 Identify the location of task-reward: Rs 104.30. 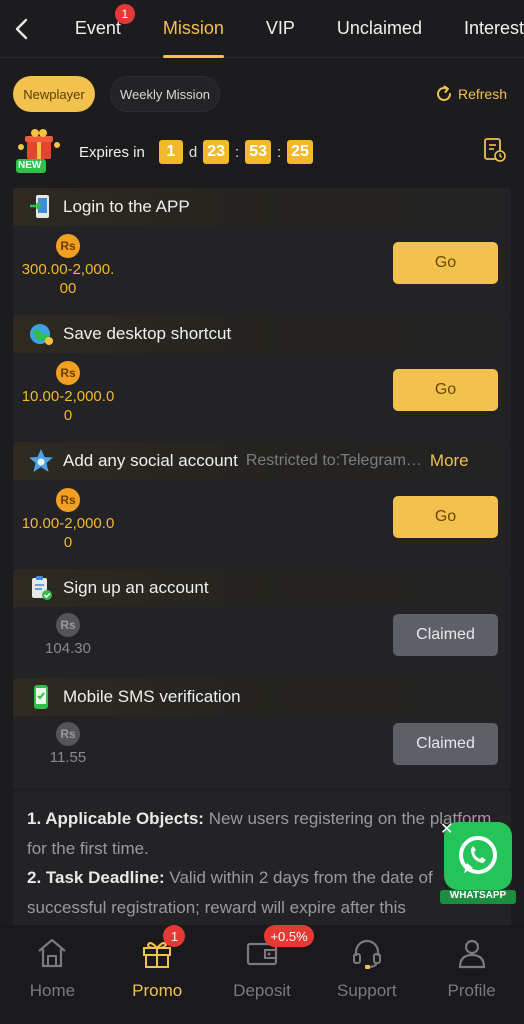
(68, 635).